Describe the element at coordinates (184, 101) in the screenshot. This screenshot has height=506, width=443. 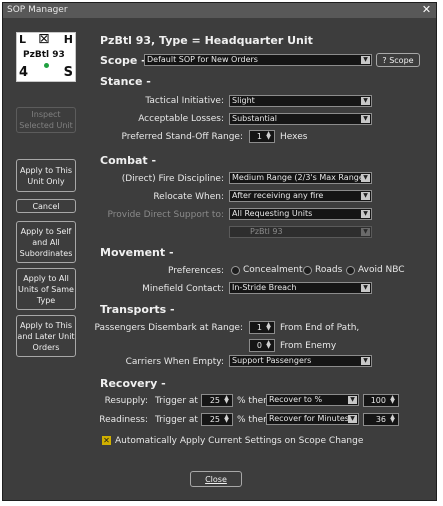
I see `initiative-label: Tactical Initiative:` at that location.